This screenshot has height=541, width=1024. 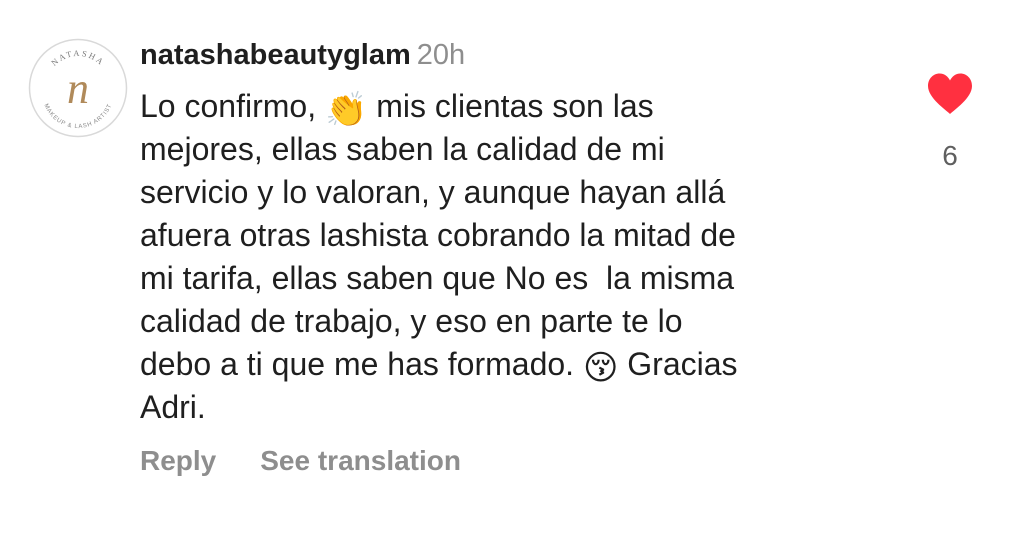 I want to click on like-area: 6, so click(x=950, y=122).